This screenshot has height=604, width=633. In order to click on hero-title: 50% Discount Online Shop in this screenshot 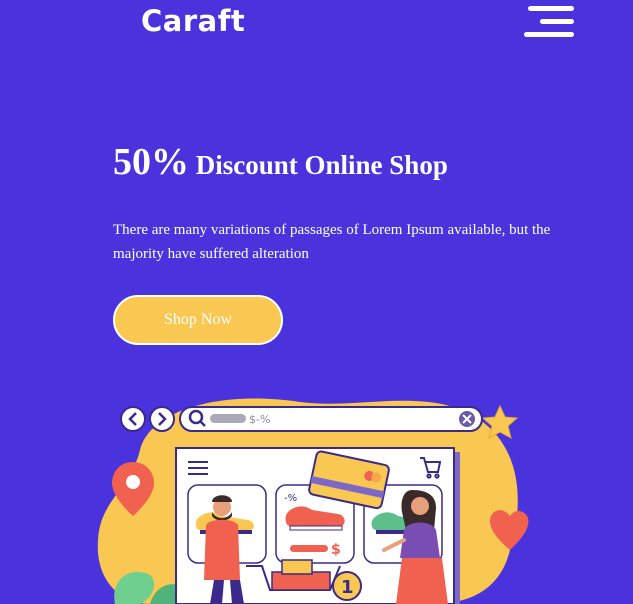, I will do `click(280, 162)`.